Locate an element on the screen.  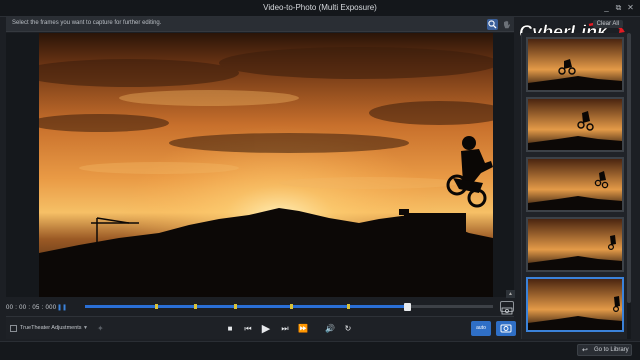
timecode-display: 00 : 00 : 05 : 000 is located at coordinates (31, 308).